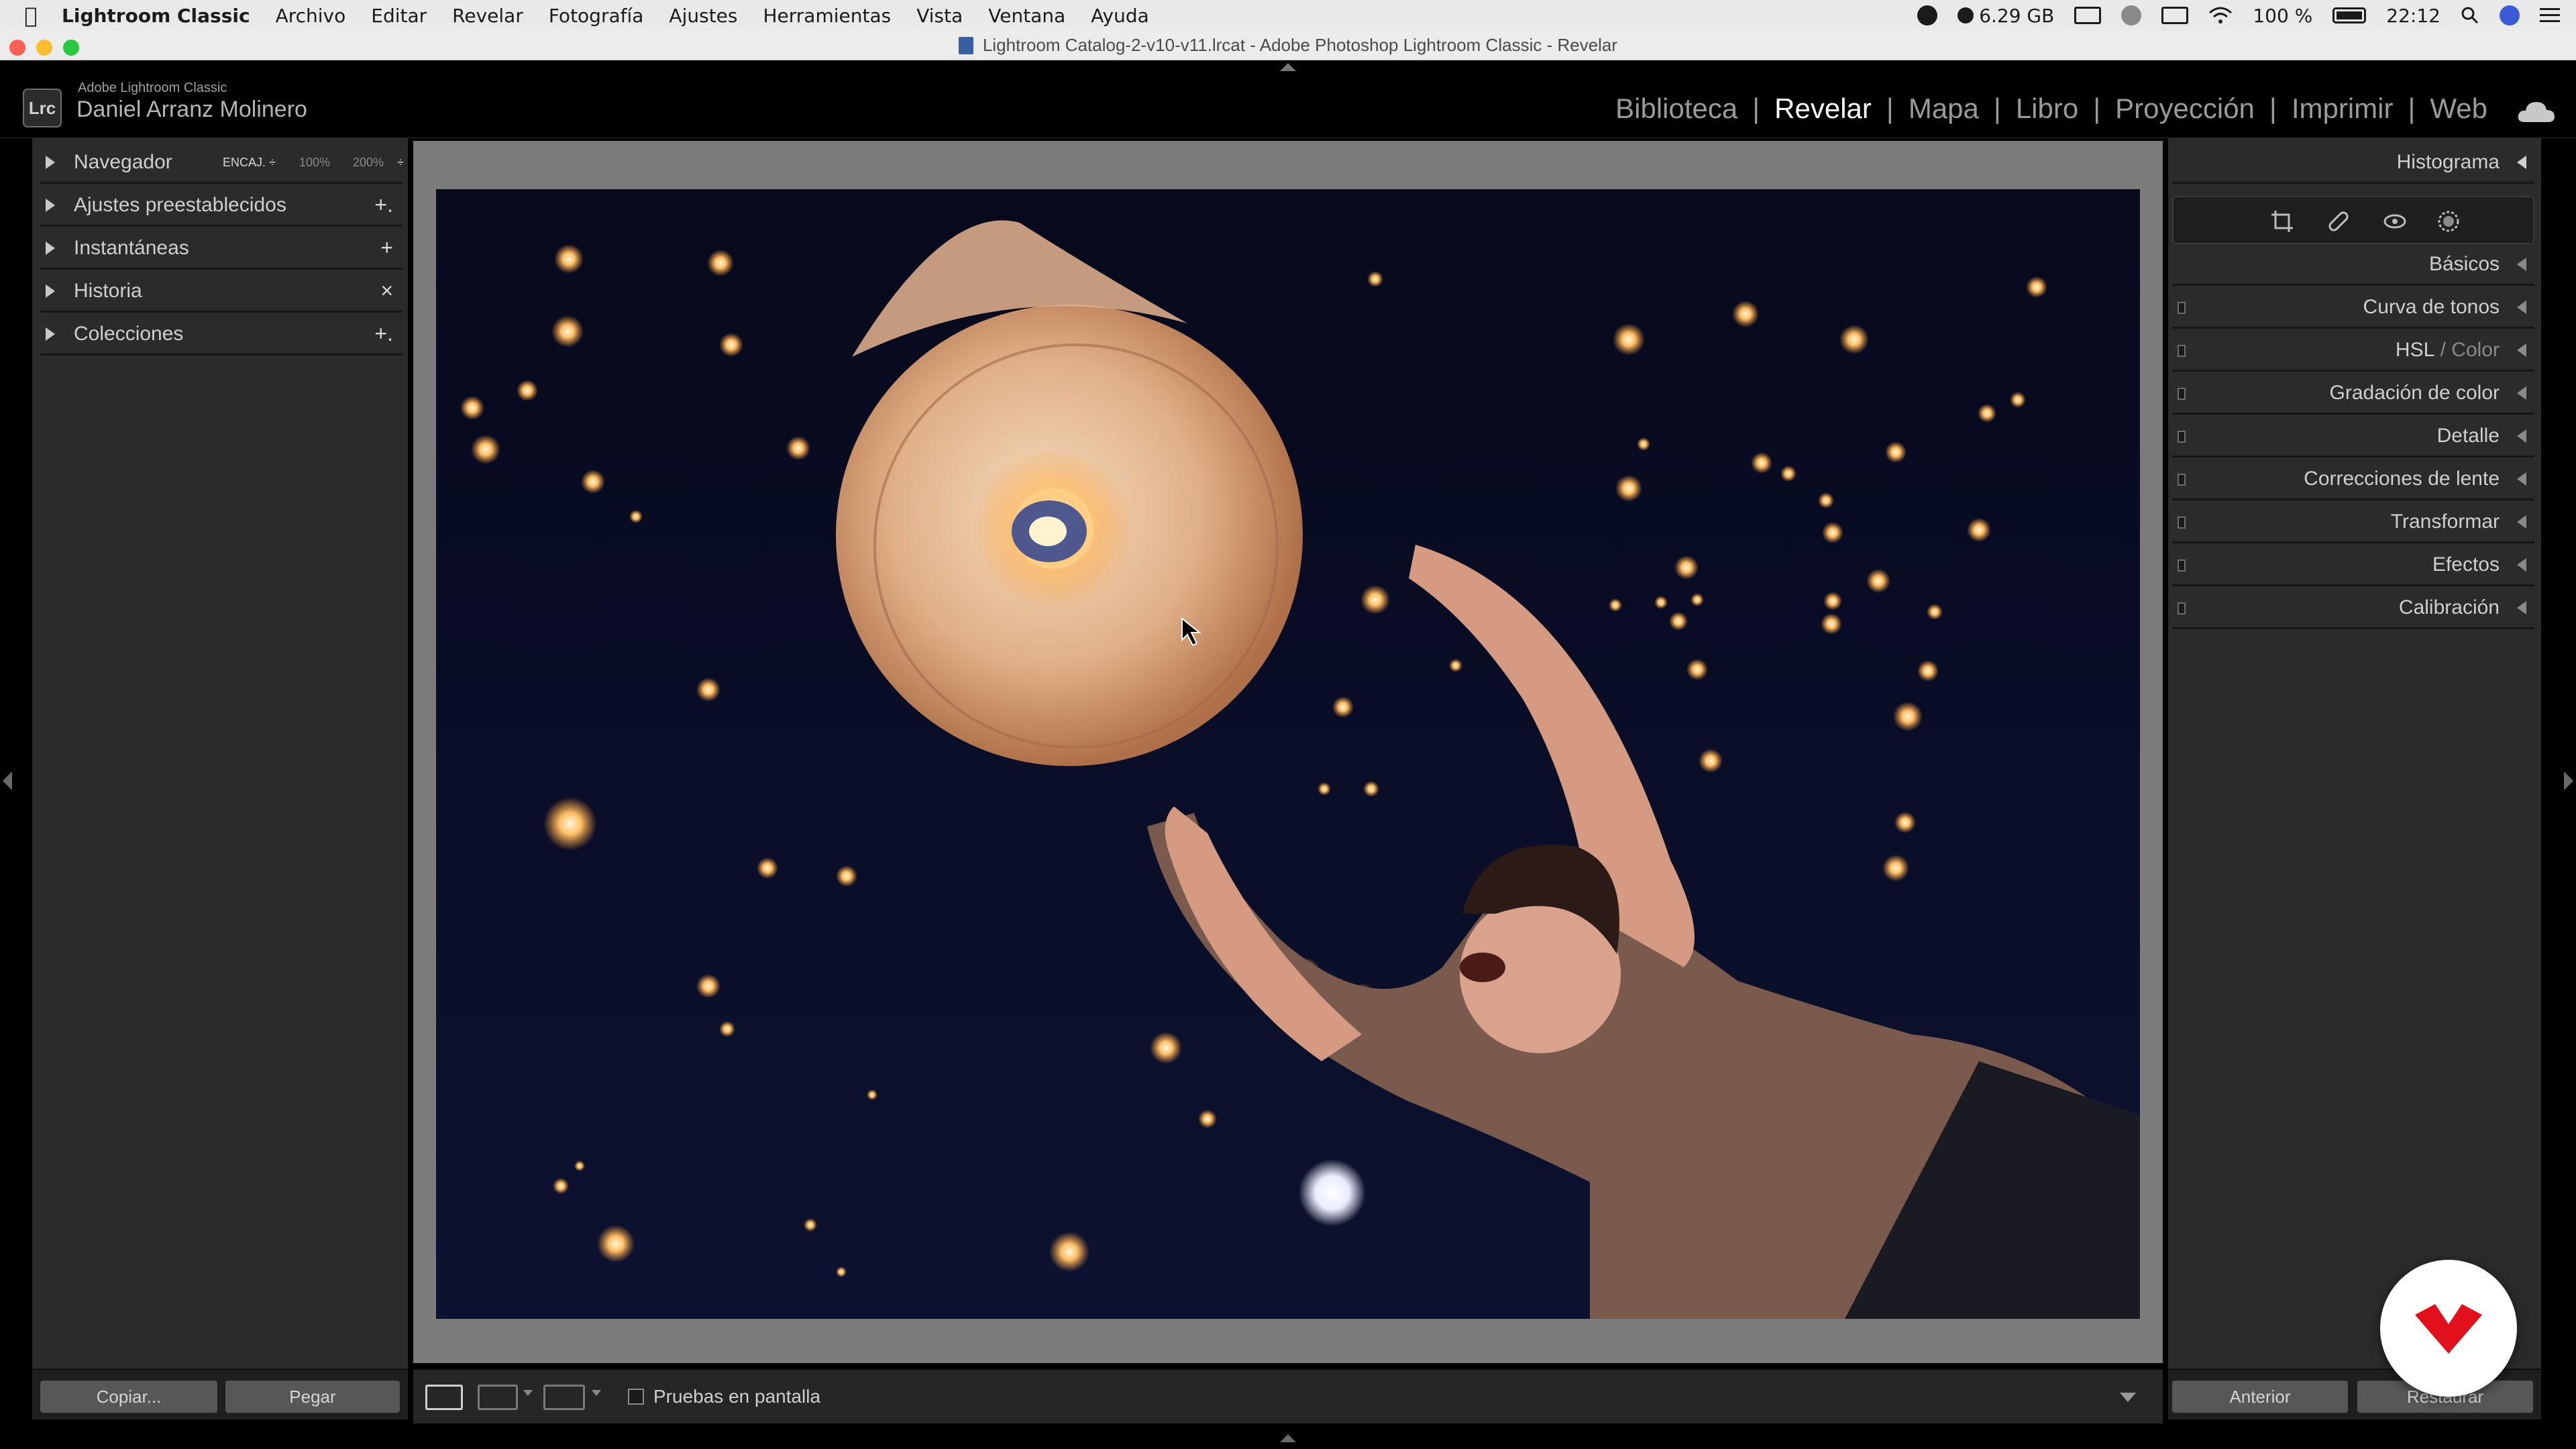  What do you see at coordinates (2353, 479) in the screenshot?
I see `lens-corrections-panel-header: Correcciones de lente` at bounding box center [2353, 479].